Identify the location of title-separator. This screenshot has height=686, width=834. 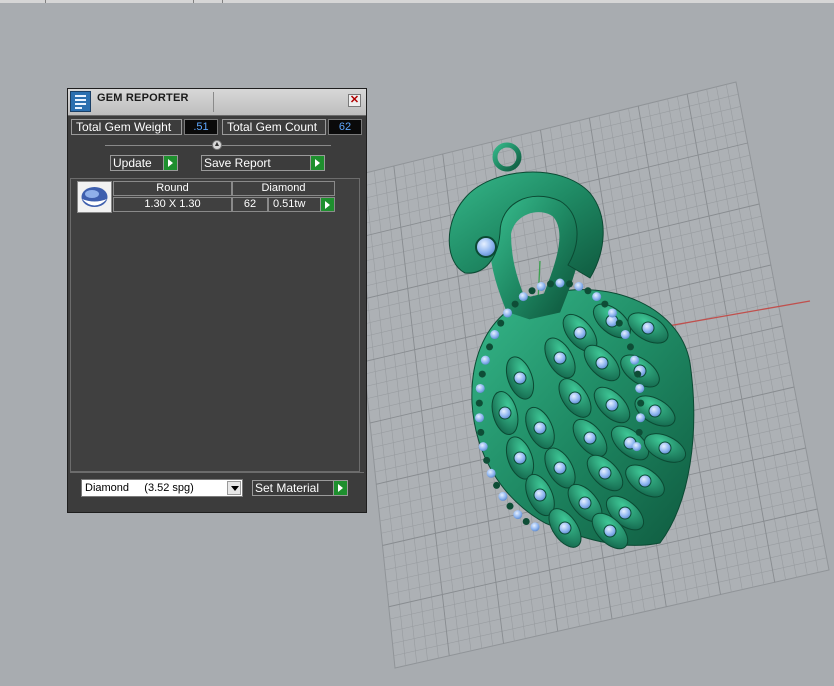
(213, 102).